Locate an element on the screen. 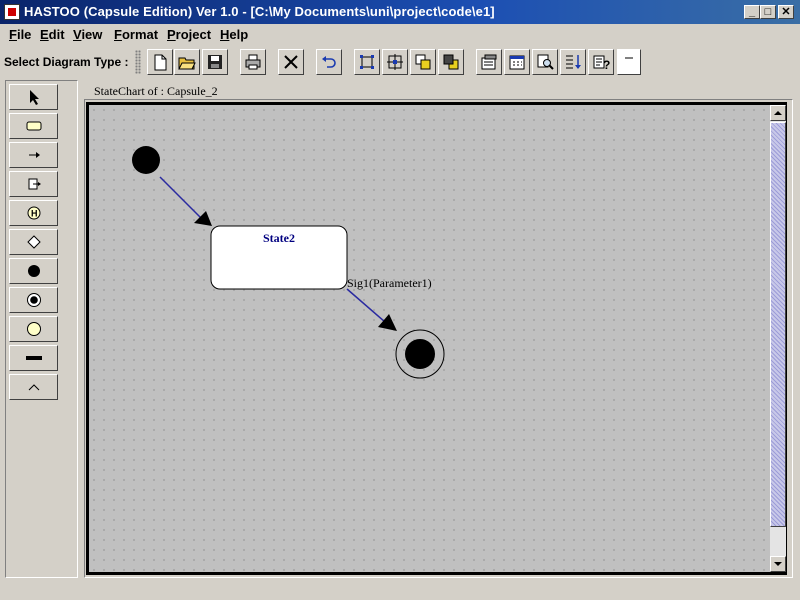 The width and height of the screenshot is (800, 600). transition-tool-icon is located at coordinates (34, 155).